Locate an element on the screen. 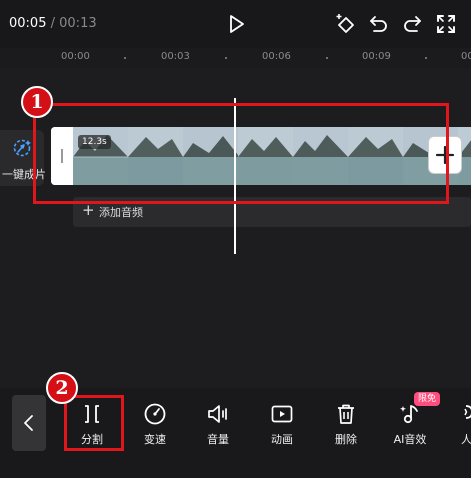  back-button is located at coordinates (29, 423).